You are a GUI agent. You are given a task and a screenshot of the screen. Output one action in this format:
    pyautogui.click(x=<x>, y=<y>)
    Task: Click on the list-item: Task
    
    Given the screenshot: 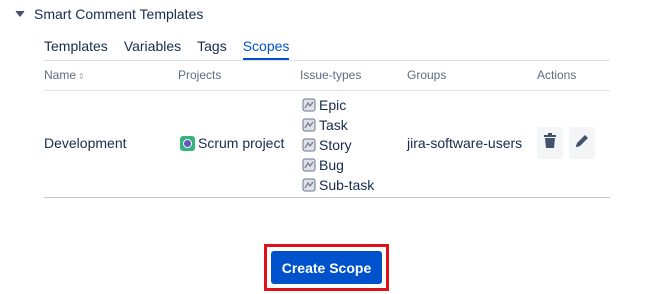 What is the action you would take?
    pyautogui.click(x=338, y=125)
    